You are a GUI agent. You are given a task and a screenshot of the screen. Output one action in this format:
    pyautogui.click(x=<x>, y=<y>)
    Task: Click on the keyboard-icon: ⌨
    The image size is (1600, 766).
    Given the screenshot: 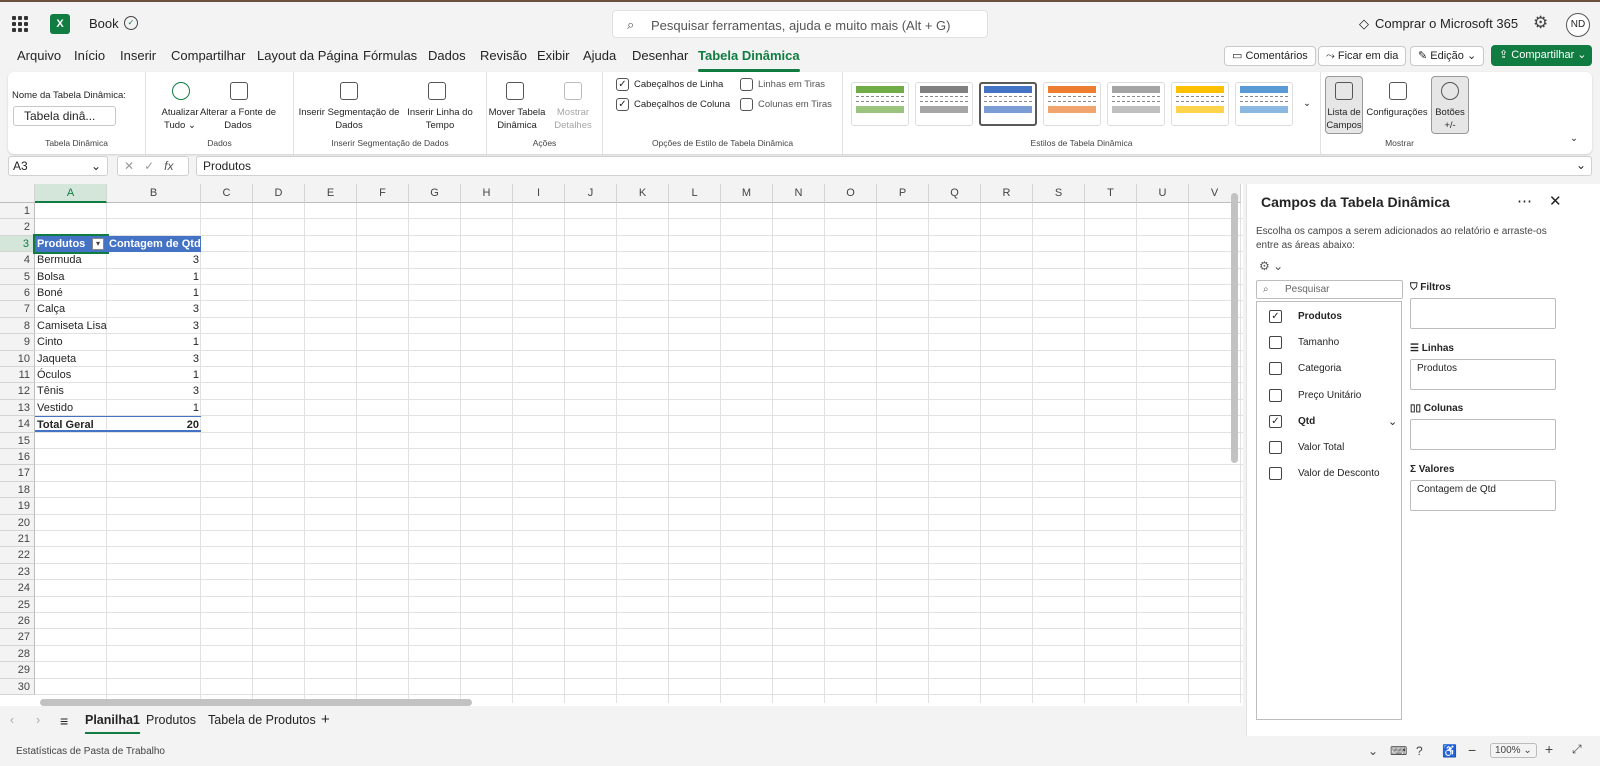 What is the action you would take?
    pyautogui.click(x=1398, y=751)
    